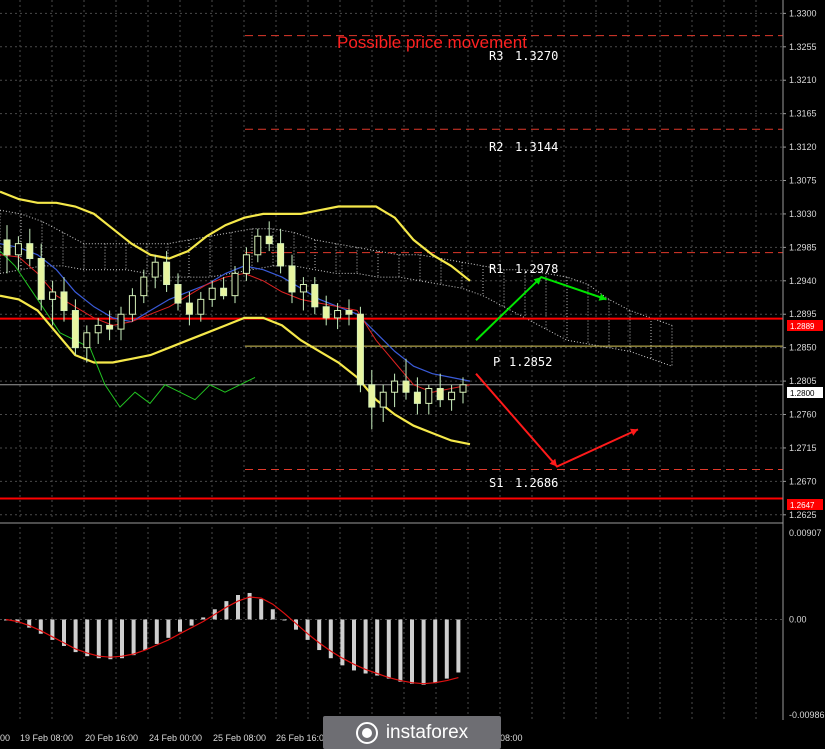 Image resolution: width=825 pixels, height=749 pixels. I want to click on pivot-r2-value: 1.3144, so click(536, 147).